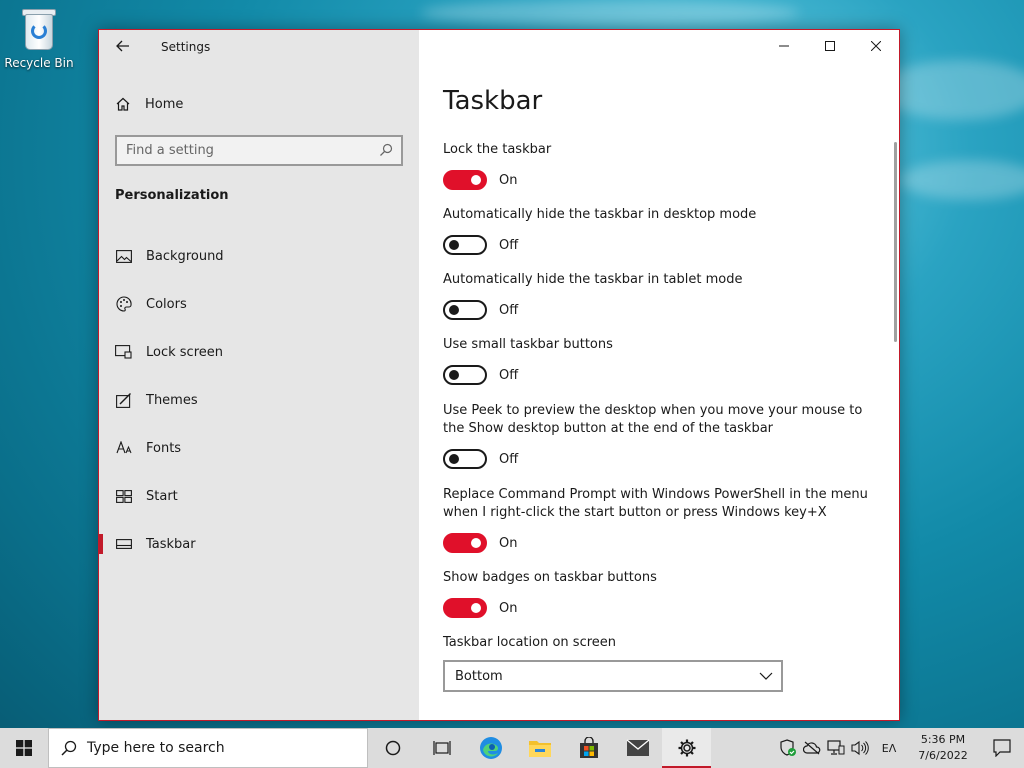 The height and width of the screenshot is (768, 1024). What do you see at coordinates (259, 304) in the screenshot?
I see `nav-item-colors: Colors` at bounding box center [259, 304].